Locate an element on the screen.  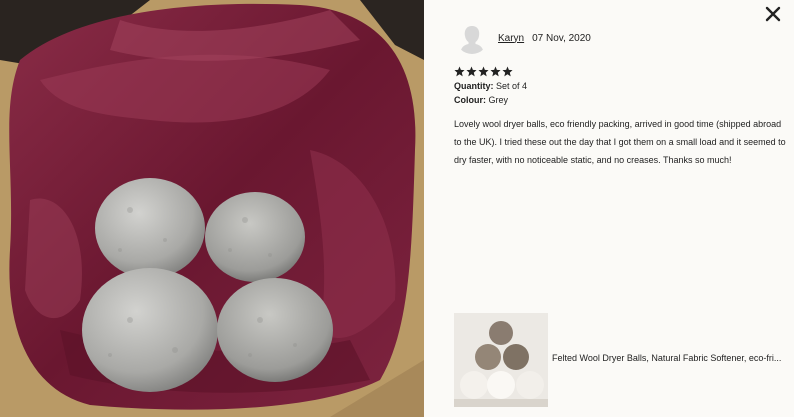
close-icon is located at coordinates (773, 14).